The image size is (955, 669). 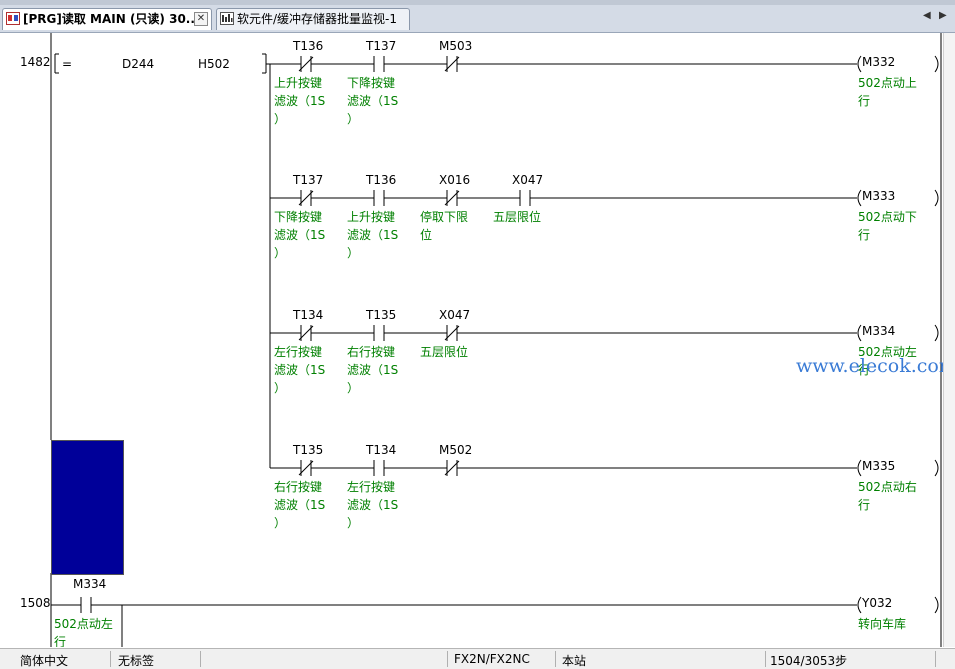 What do you see at coordinates (879, 331) in the screenshot?
I see `coil-device-label: M334` at bounding box center [879, 331].